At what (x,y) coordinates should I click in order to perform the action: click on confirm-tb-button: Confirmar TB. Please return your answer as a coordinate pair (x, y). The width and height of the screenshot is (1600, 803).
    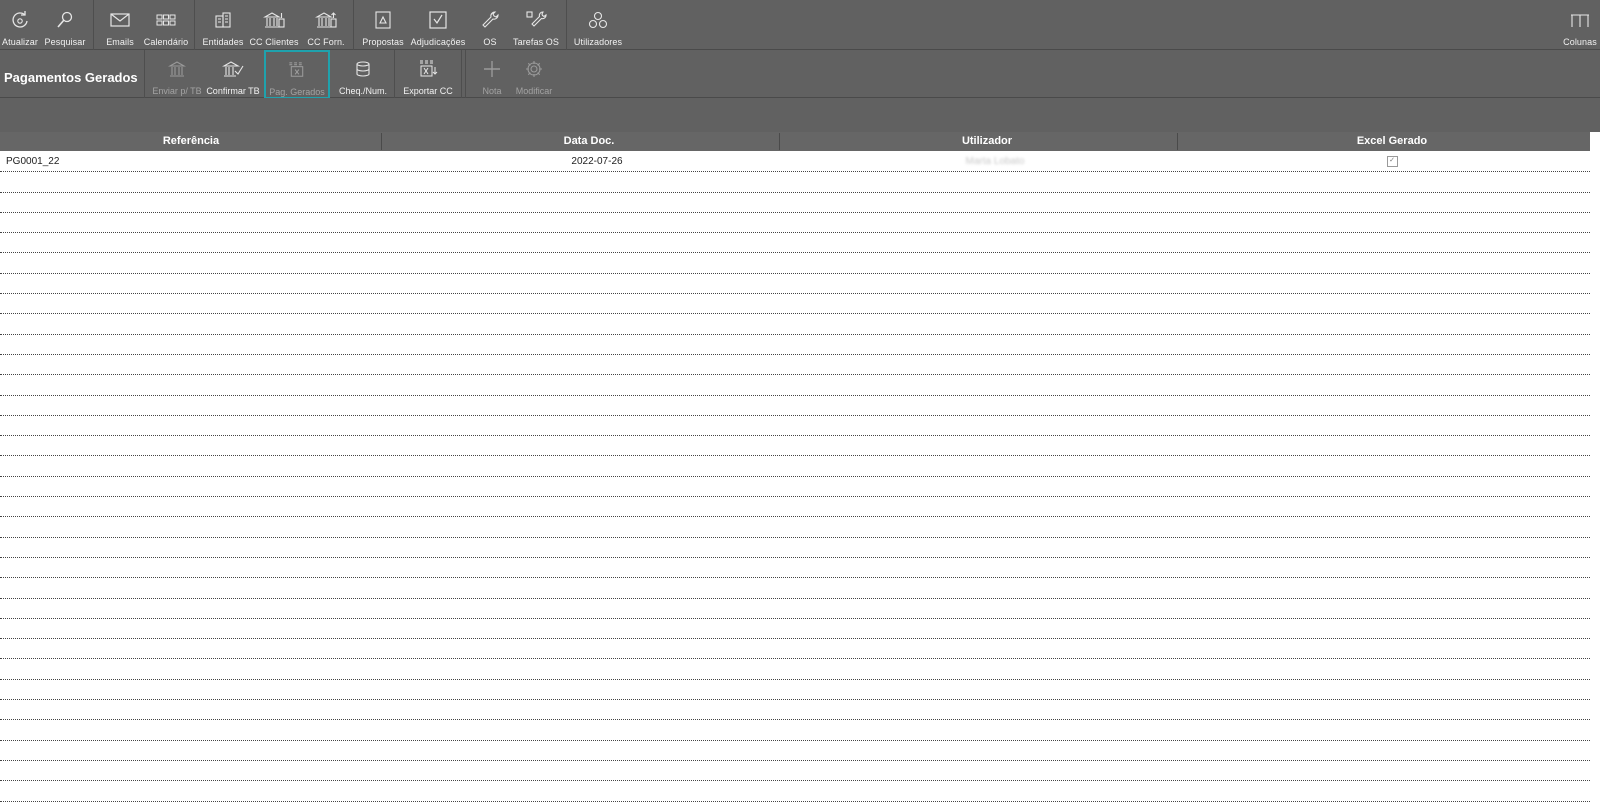
    Looking at the image, I should click on (233, 74).